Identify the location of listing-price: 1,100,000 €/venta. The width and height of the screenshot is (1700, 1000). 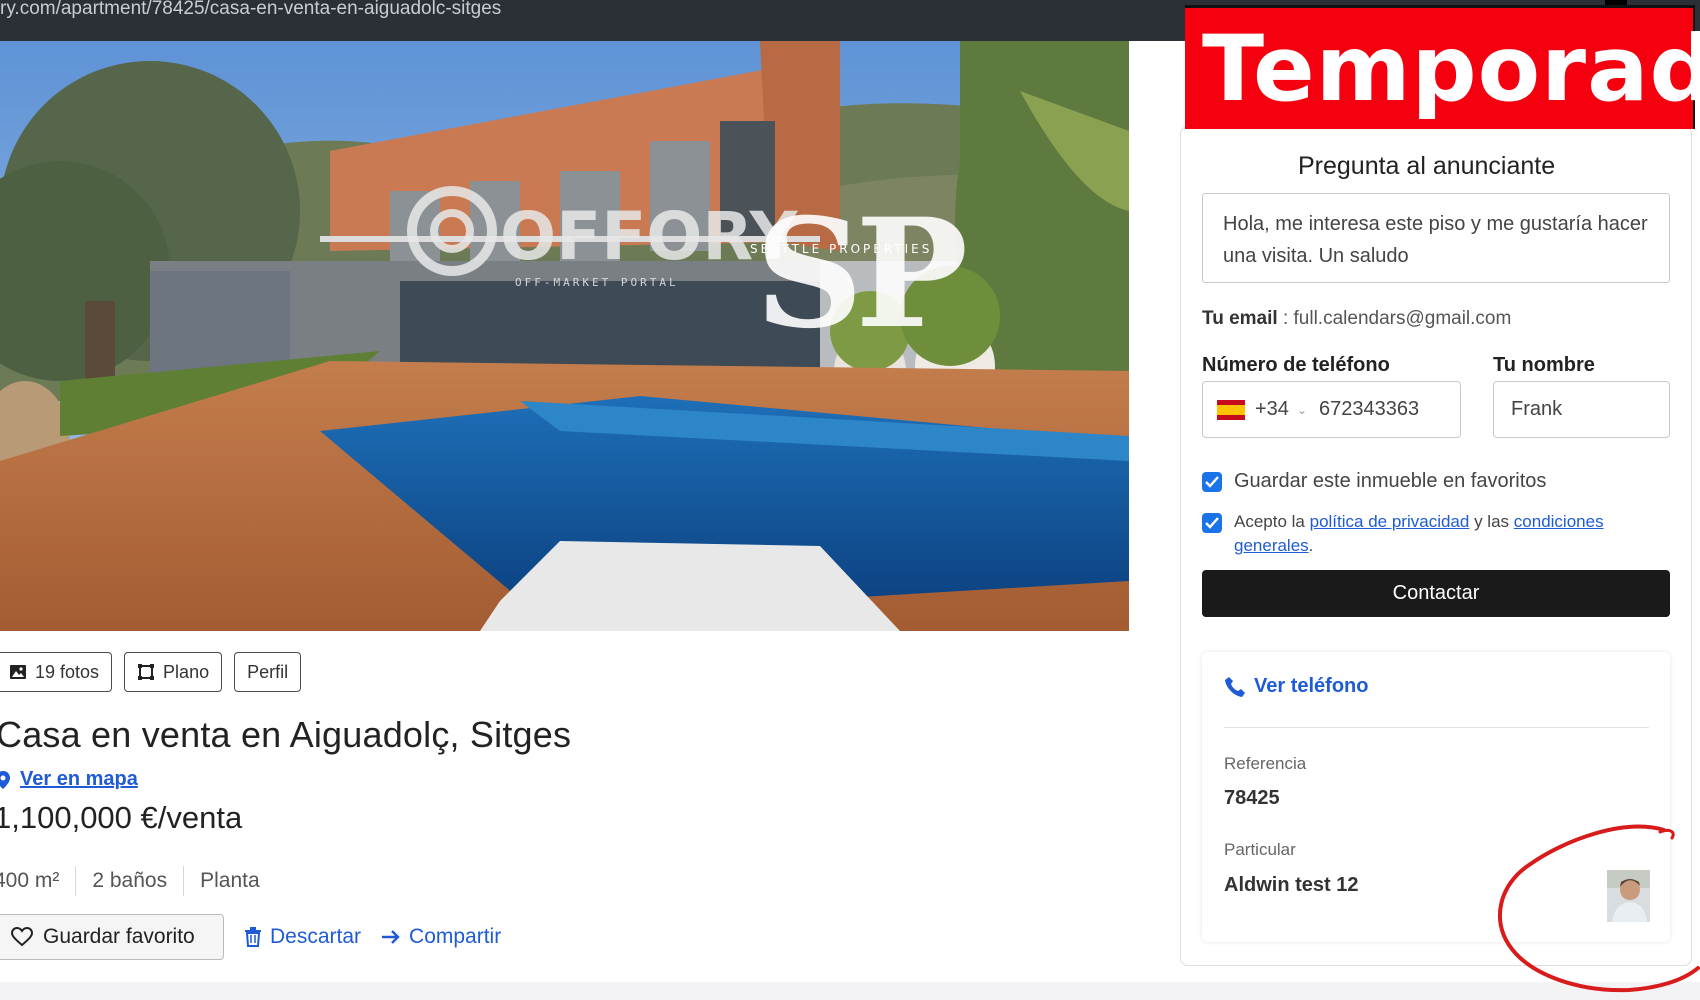
(121, 817).